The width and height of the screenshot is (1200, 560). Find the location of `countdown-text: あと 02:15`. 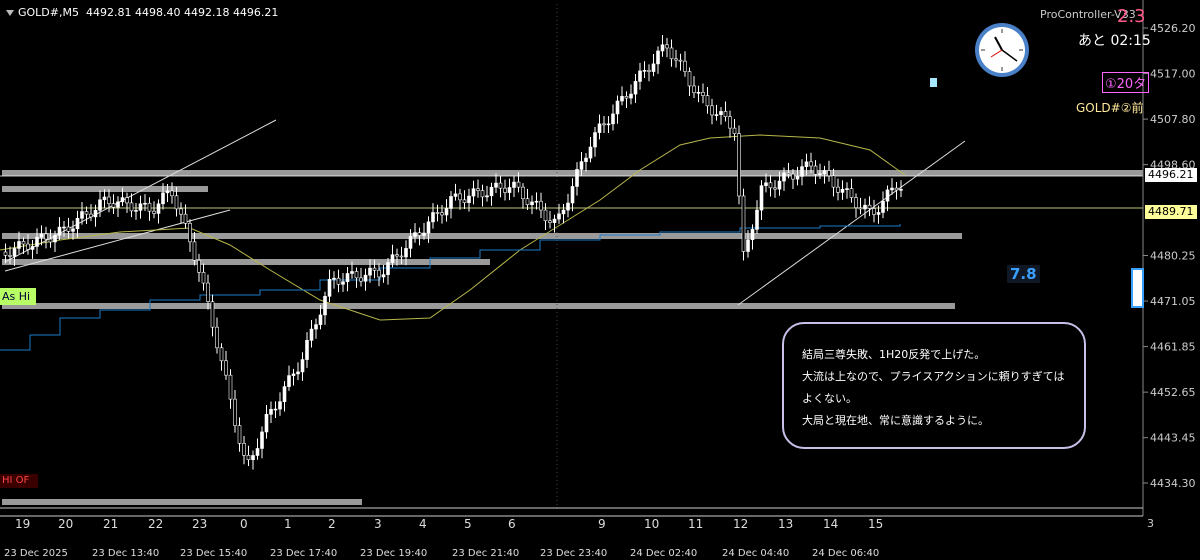

countdown-text: あと 02:15 is located at coordinates (1114, 41).